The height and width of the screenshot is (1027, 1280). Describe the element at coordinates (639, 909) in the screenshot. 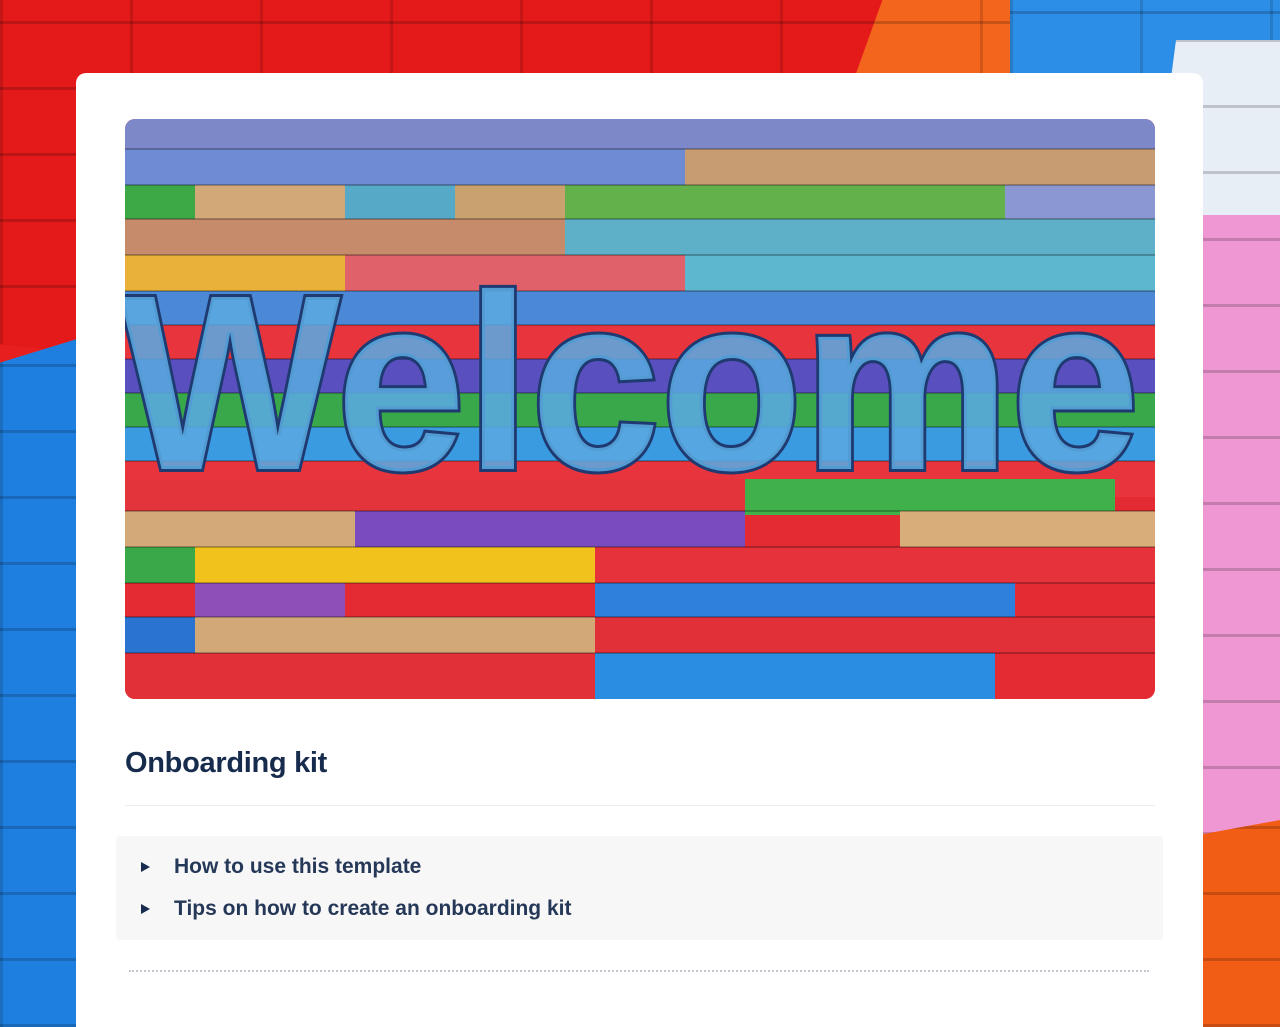

I see `expand-tips: Tips on how to create an onboarding kit` at that location.